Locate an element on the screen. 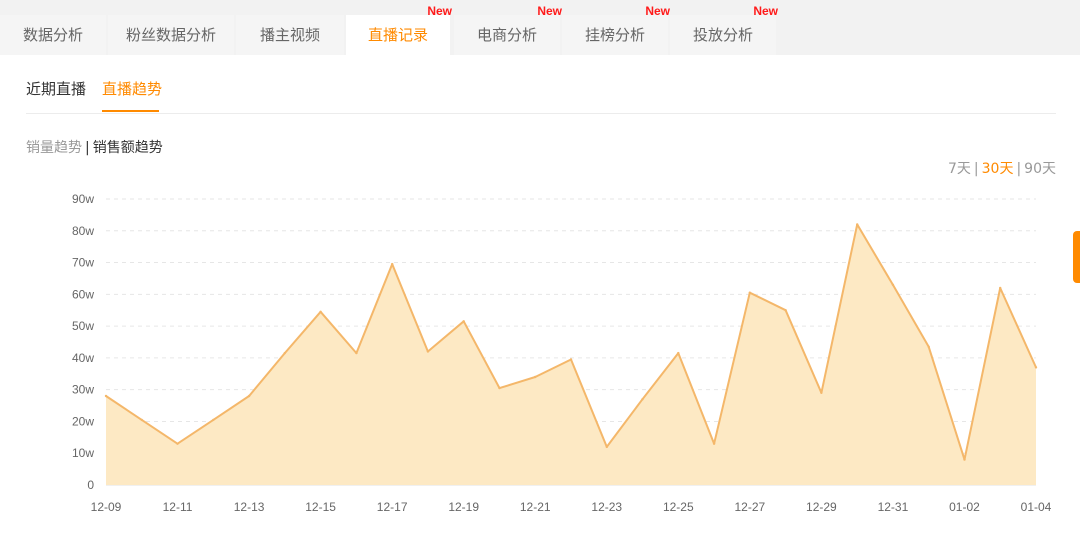 The width and height of the screenshot is (1080, 544). tab-6: 挂榜分析 New is located at coordinates (616, 29).